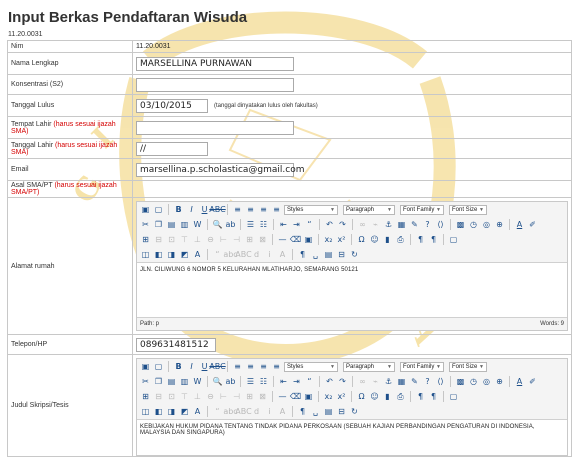 The image size is (572, 475). I want to click on paste-text-icon: ▥, so click(184, 381).